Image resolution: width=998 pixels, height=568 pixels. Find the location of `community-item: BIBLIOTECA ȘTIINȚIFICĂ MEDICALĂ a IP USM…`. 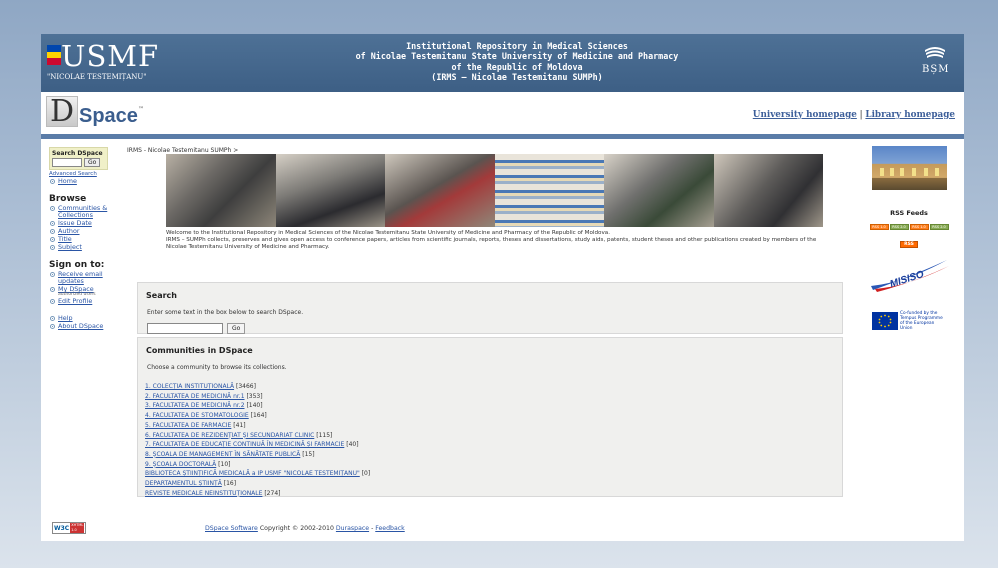

community-item: BIBLIOTECA ȘTIINȚIFICĂ MEDICALĂ a IP USM… is located at coordinates (493, 474).